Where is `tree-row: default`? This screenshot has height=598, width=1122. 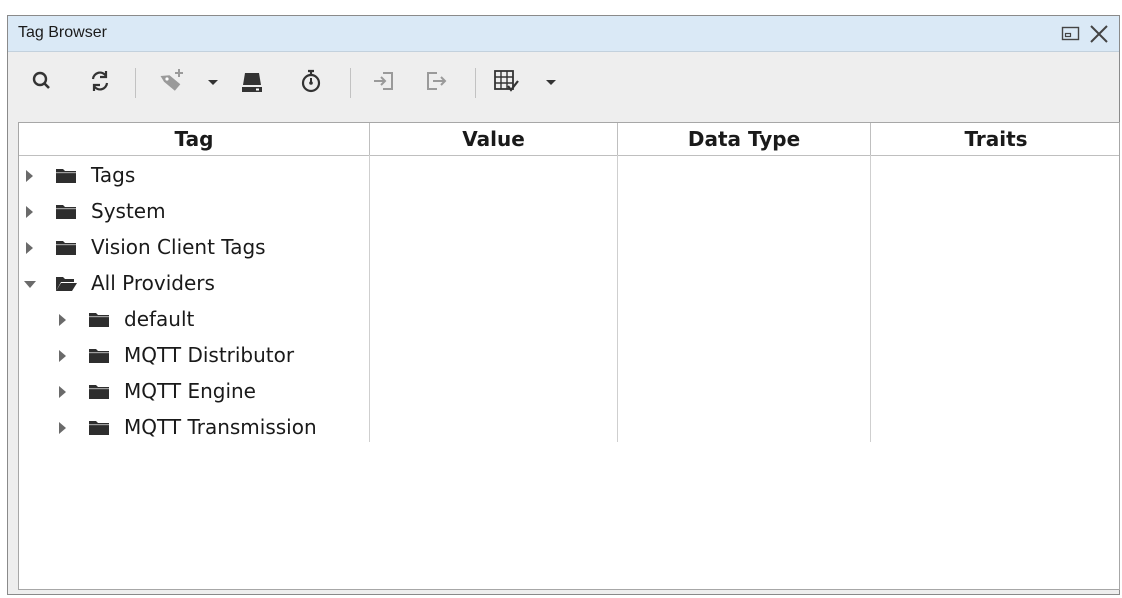 tree-row: default is located at coordinates (194, 319).